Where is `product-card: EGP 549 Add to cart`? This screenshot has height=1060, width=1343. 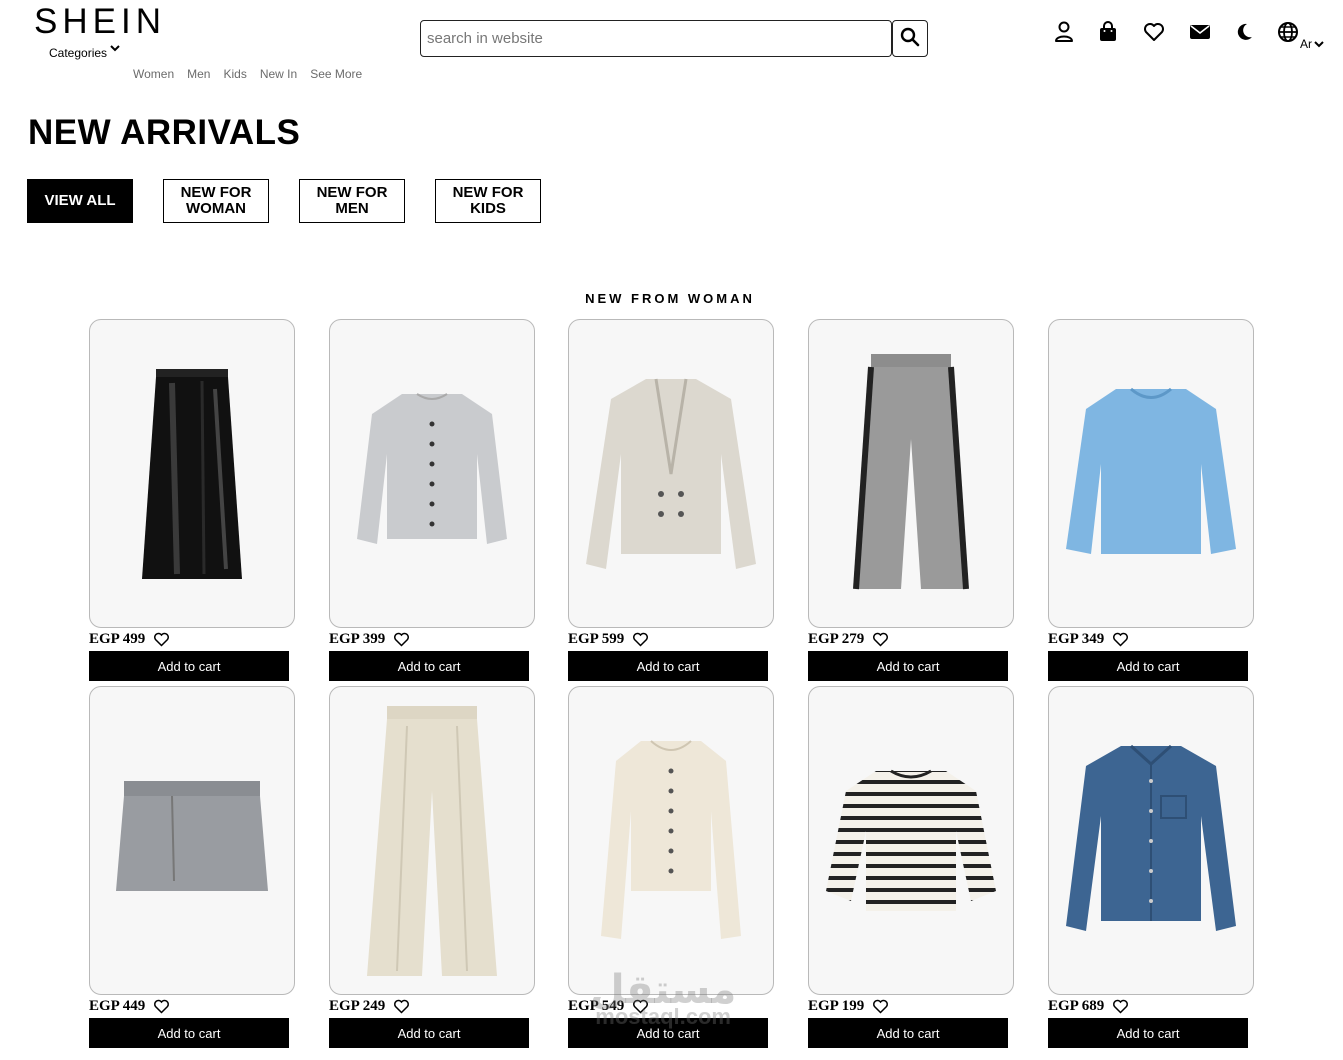
product-card: EGP 549 Add to cart is located at coordinates (671, 867).